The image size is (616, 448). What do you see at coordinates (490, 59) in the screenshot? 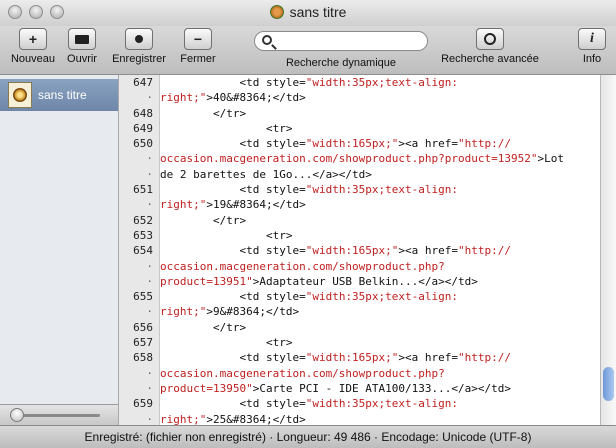
I see `advanced-search-label: Recherche avancée` at bounding box center [490, 59].